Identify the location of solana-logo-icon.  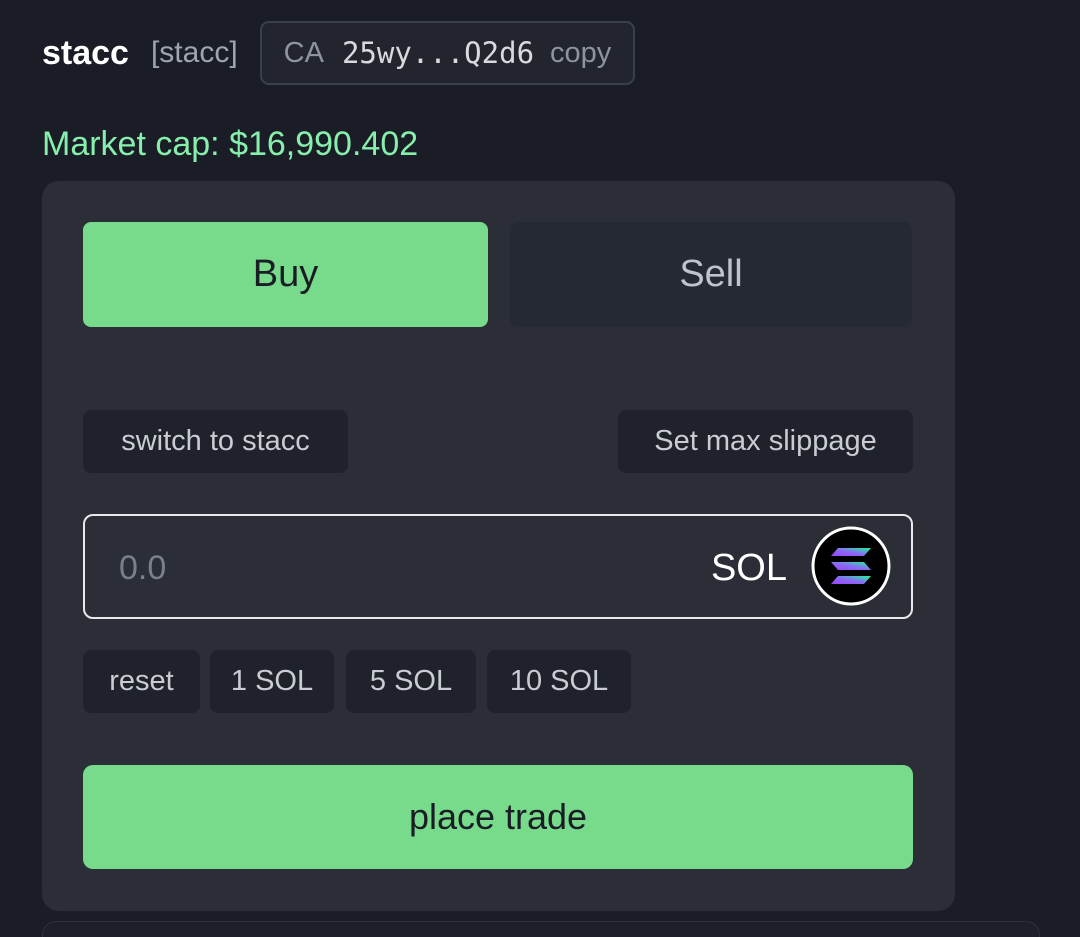
(851, 566).